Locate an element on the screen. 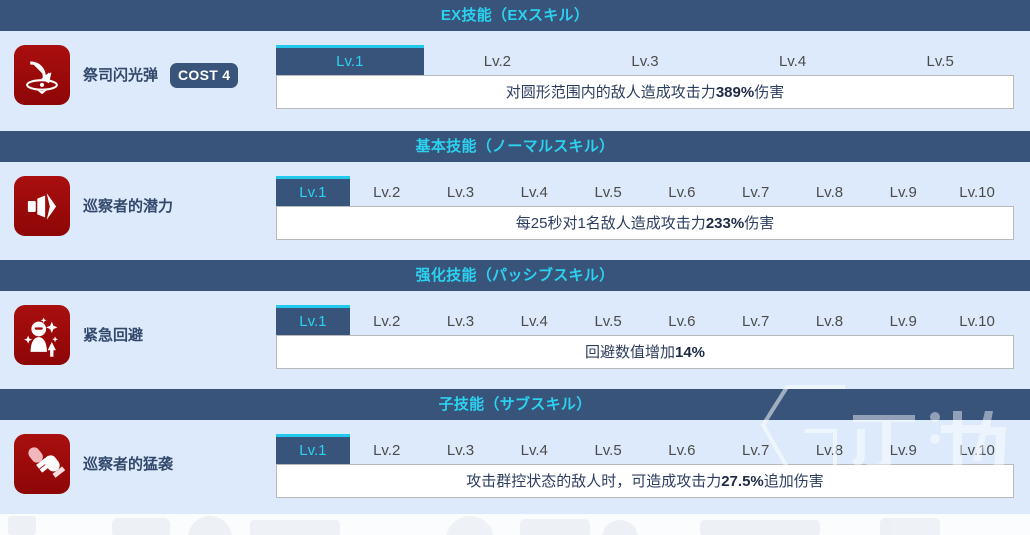 This screenshot has height=535, width=1030. skill-name: 祭司闪光弹 is located at coordinates (121, 75).